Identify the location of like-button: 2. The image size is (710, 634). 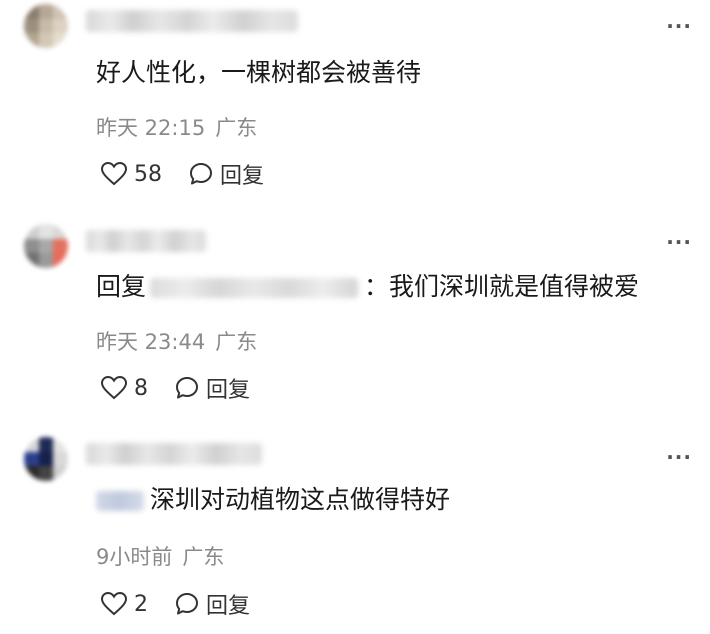
(124, 604).